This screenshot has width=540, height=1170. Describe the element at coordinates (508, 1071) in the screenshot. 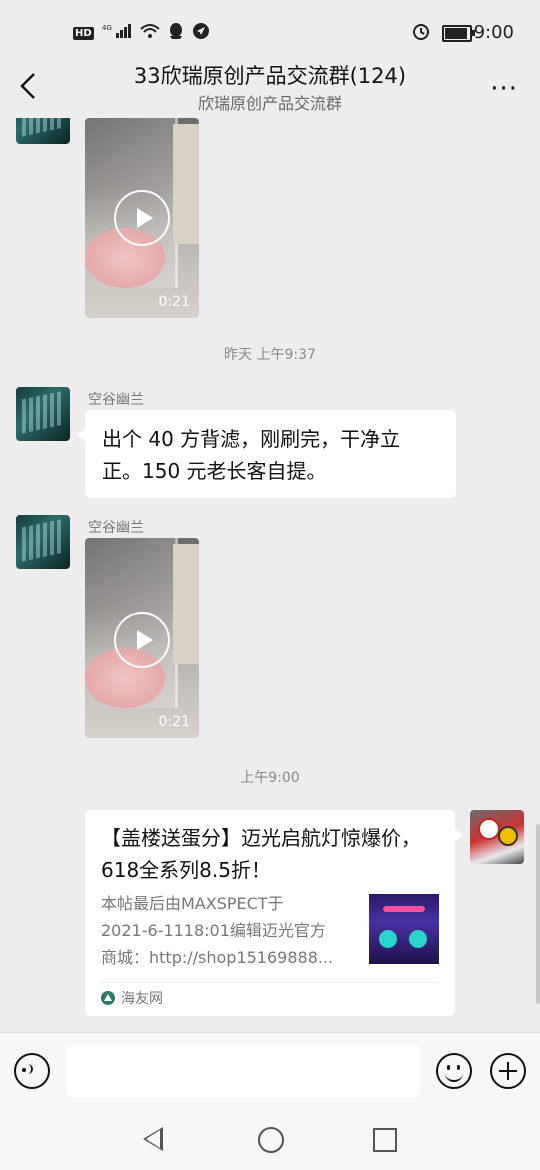

I see `more-functions-button` at that location.